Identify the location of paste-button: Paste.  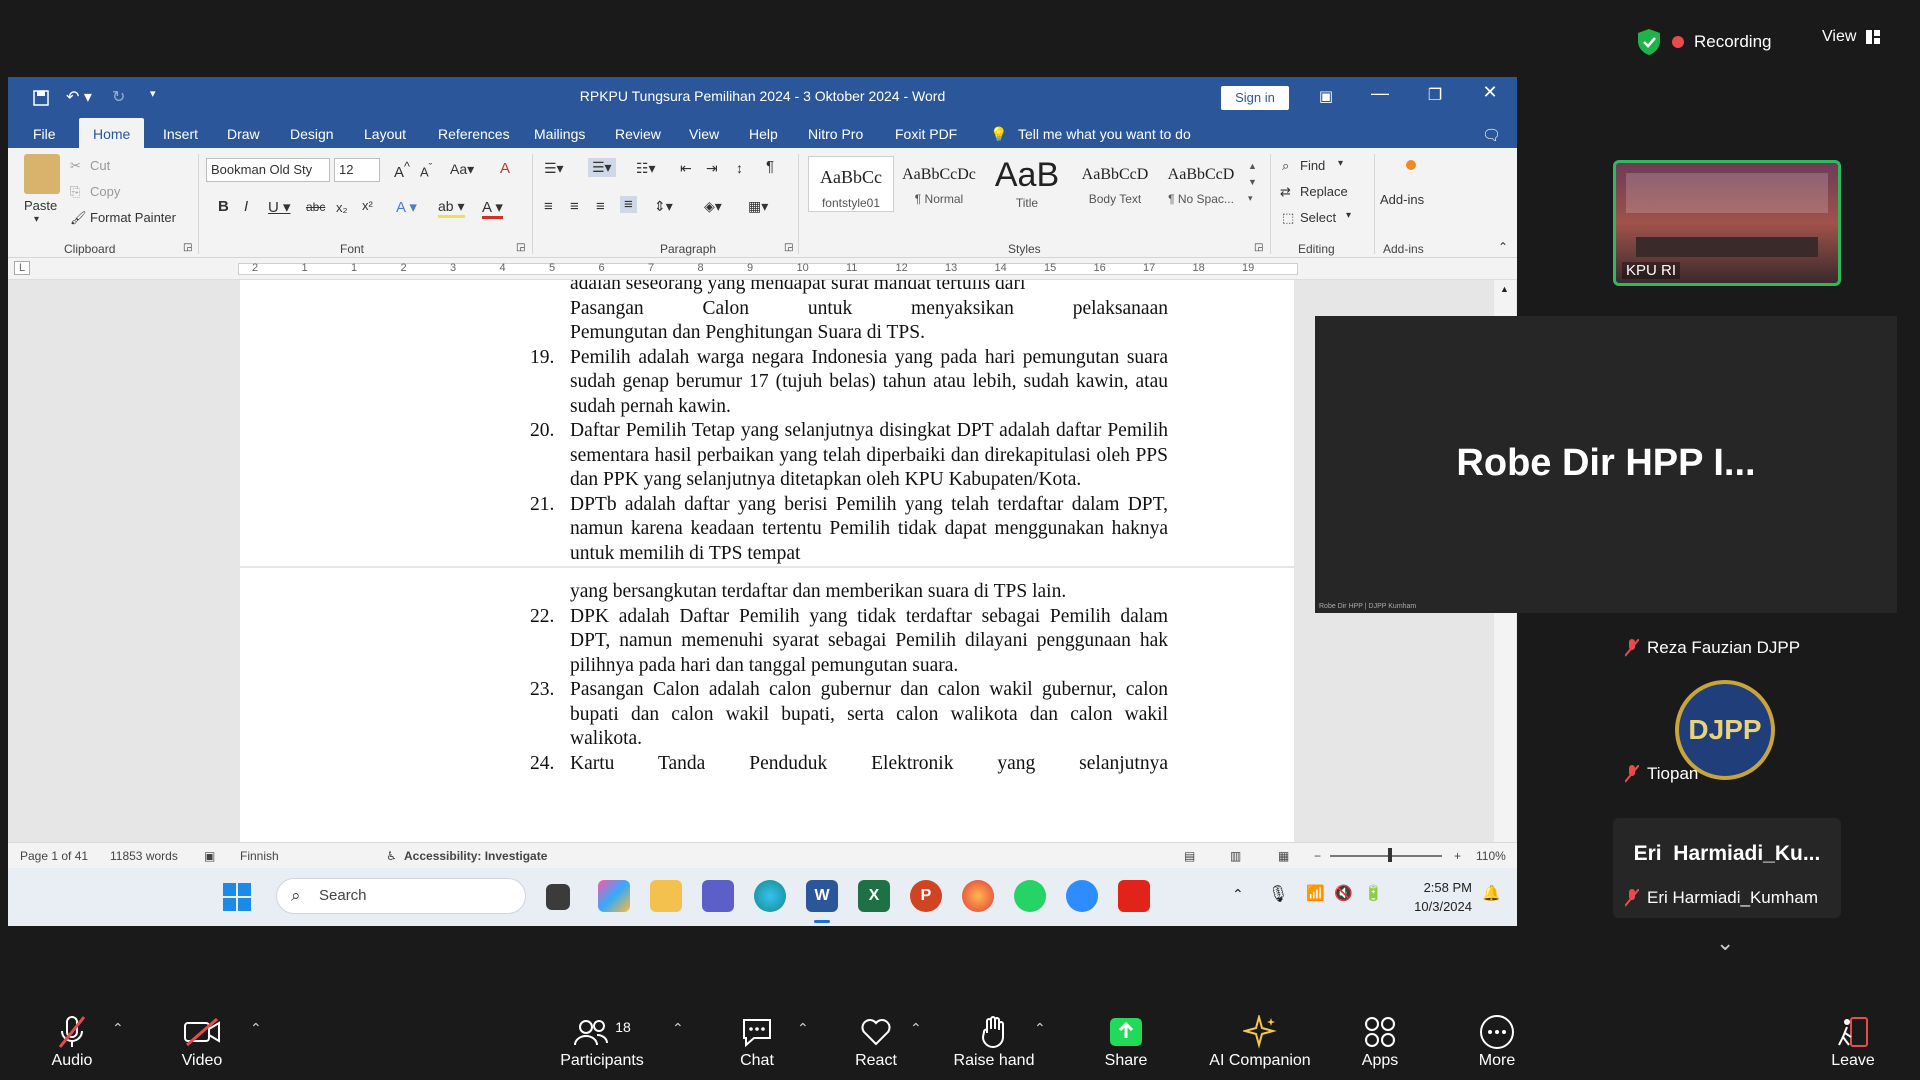
(40, 205).